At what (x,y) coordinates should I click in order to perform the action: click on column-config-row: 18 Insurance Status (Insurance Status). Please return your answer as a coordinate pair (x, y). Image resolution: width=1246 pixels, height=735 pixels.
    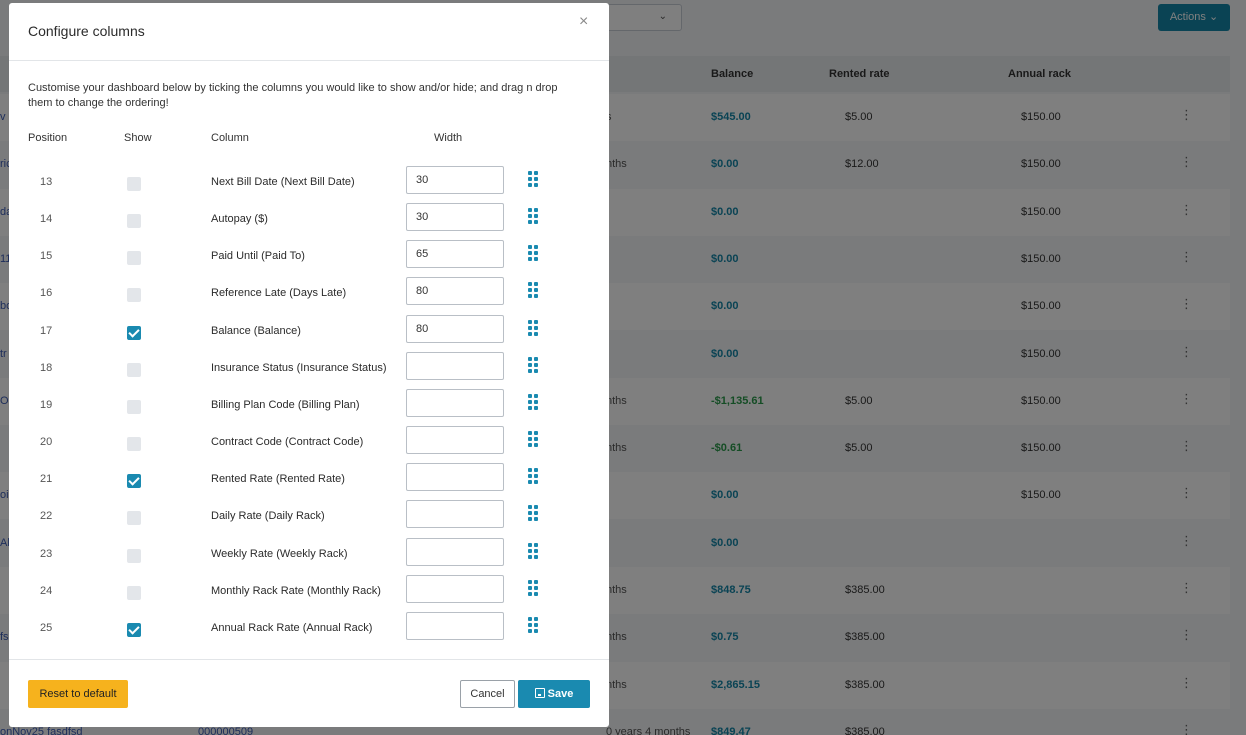
    Looking at the image, I should click on (309, 370).